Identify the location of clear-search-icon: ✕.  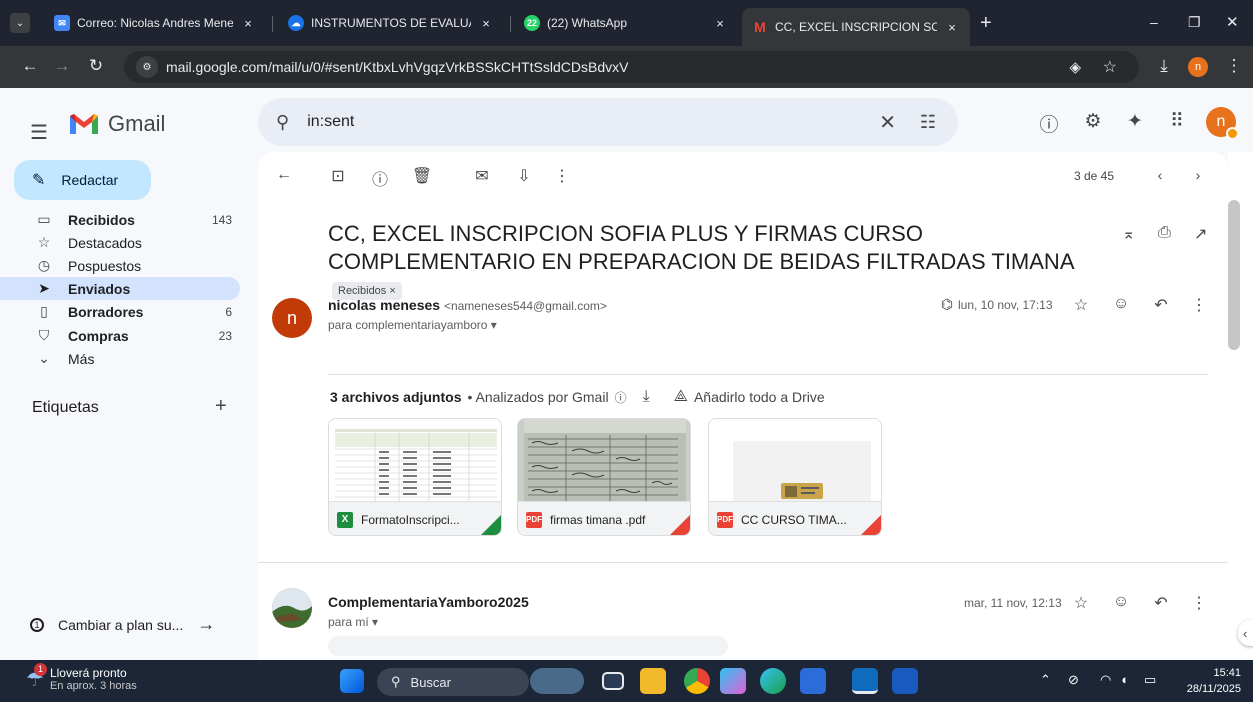
(887, 122).